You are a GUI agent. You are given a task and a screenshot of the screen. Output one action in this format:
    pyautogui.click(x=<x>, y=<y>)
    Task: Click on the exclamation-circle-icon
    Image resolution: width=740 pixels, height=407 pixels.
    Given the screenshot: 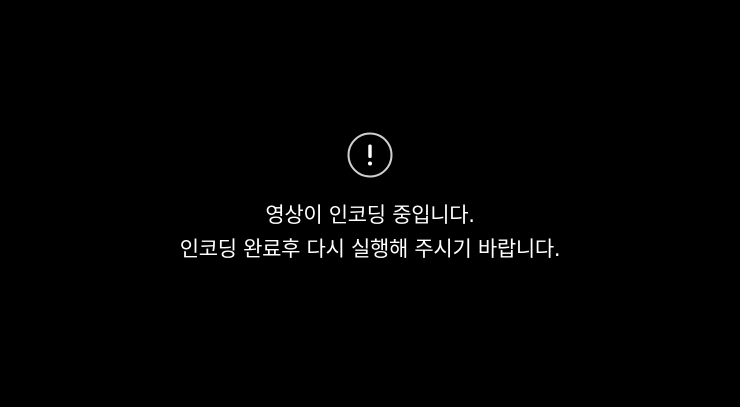 What is the action you would take?
    pyautogui.click(x=370, y=155)
    